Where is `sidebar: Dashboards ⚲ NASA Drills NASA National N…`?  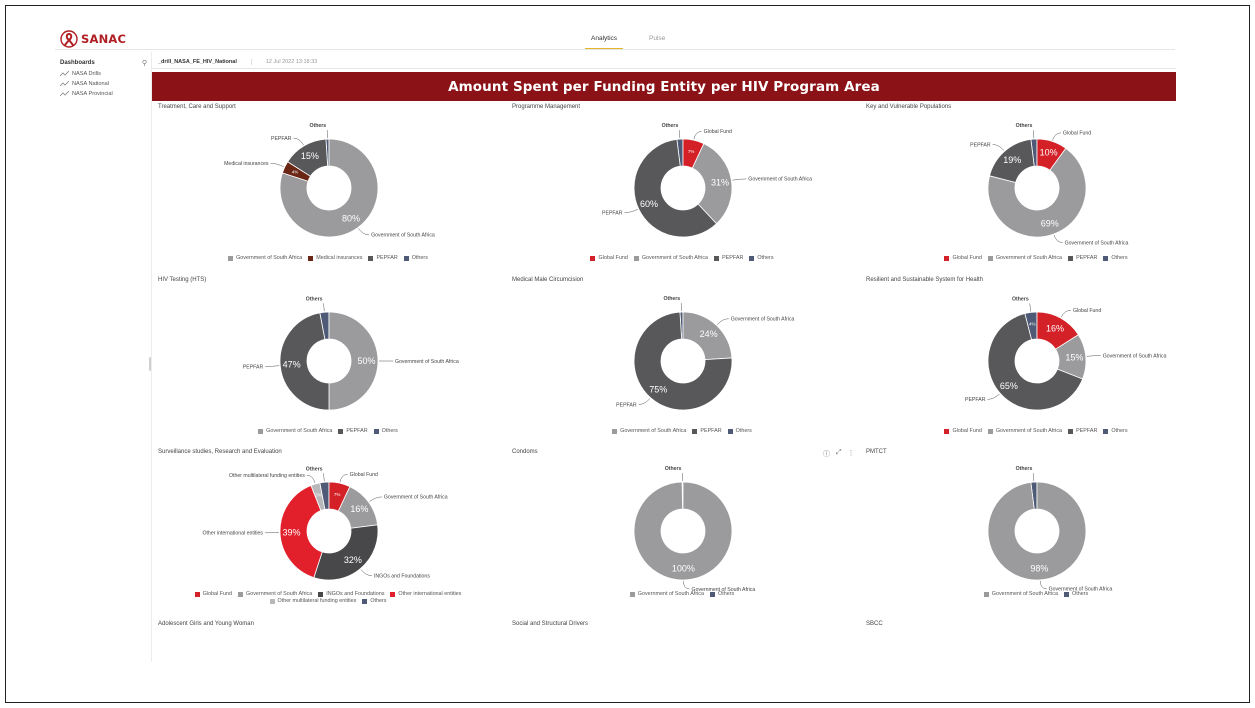 sidebar: Dashboards ⚲ NASA Drills NASA National N… is located at coordinates (103, 357).